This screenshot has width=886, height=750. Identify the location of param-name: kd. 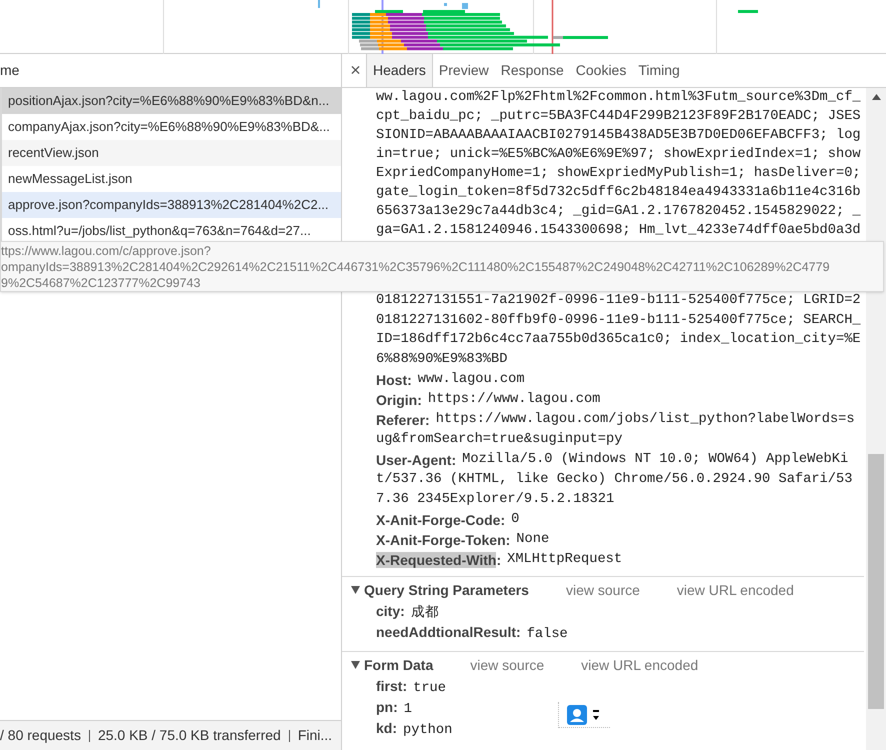
(384, 728).